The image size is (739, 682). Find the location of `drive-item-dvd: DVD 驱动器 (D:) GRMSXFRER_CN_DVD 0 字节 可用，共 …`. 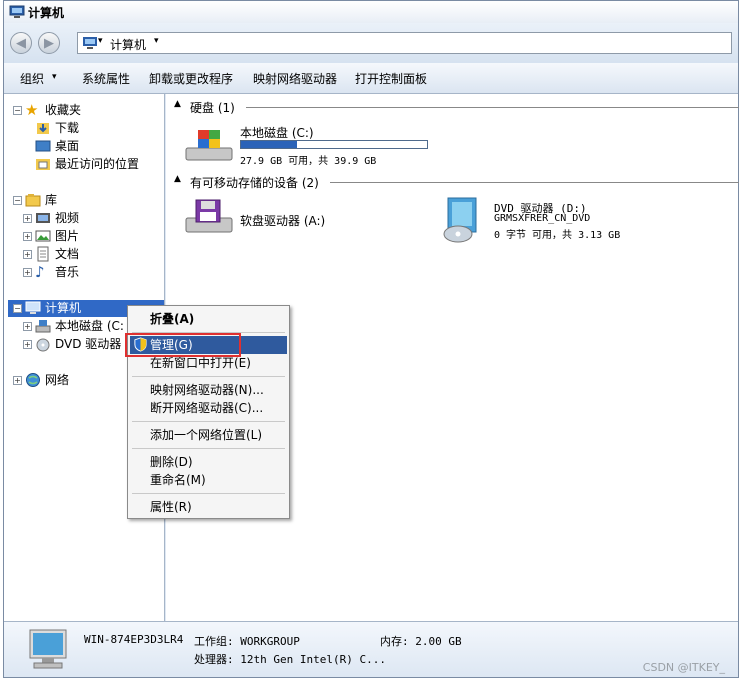

drive-item-dvd: DVD 驱动器 (D:) GRMSXFRER_CN_DVD 0 字节 可用，共 … is located at coordinates (543, 221).